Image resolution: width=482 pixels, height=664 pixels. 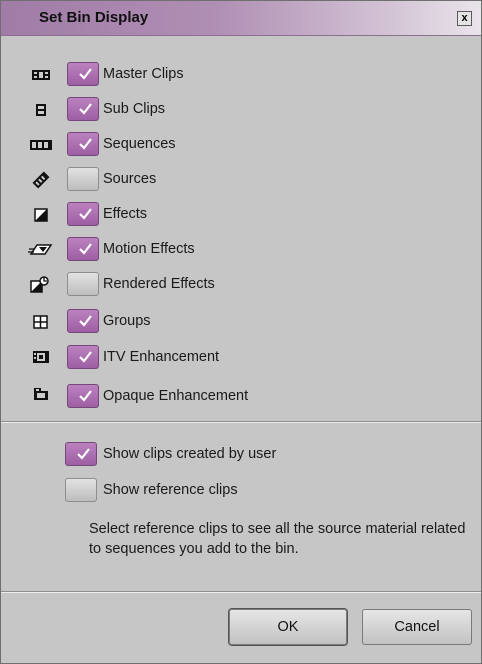 I want to click on option-show-reference-clips: Show reference clips, so click(x=205, y=491).